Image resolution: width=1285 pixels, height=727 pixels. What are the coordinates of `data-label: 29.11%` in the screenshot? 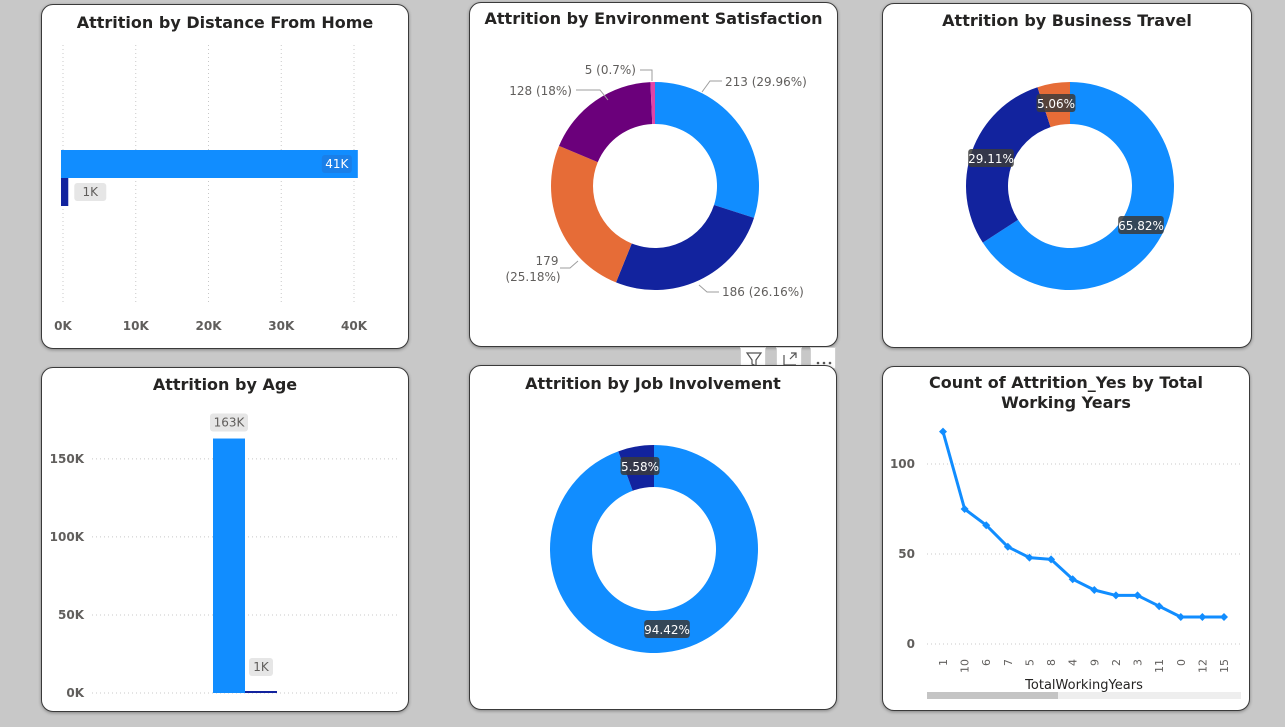 It's located at (991, 159).